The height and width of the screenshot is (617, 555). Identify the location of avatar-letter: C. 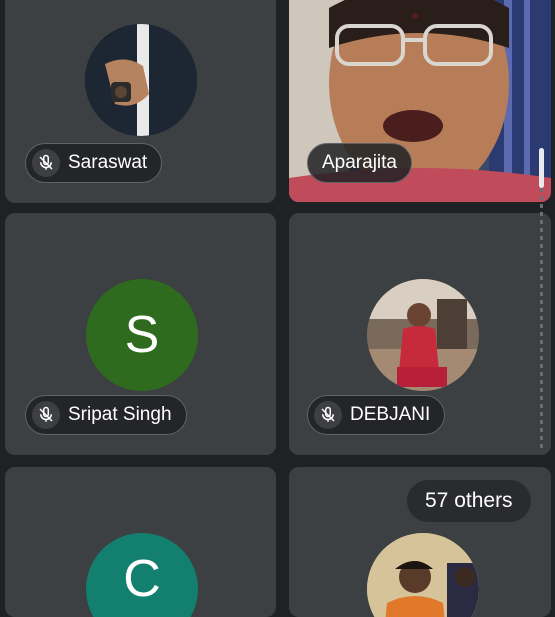
(142, 579).